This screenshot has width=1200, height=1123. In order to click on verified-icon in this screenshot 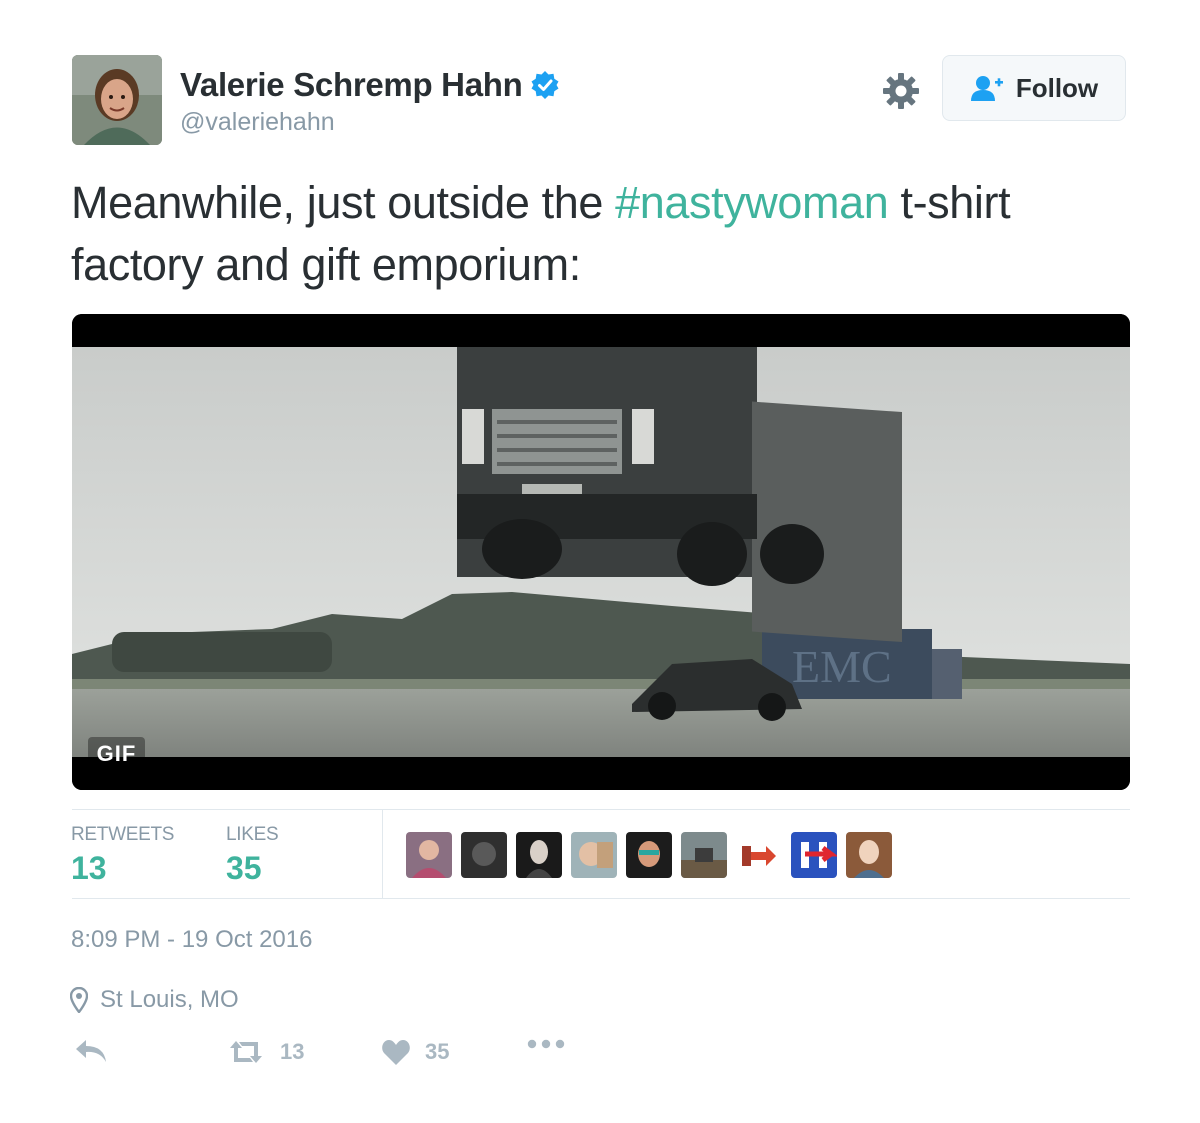, I will do `click(545, 85)`.